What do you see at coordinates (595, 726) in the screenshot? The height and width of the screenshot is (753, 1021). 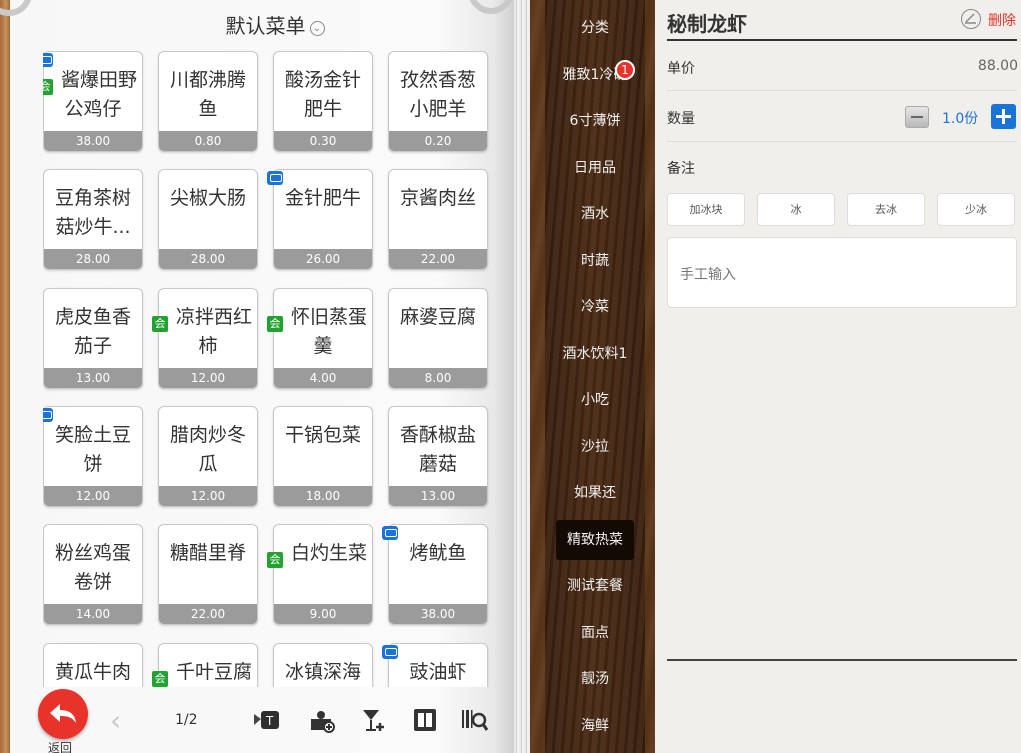 I see `category-item: 海鲜` at bounding box center [595, 726].